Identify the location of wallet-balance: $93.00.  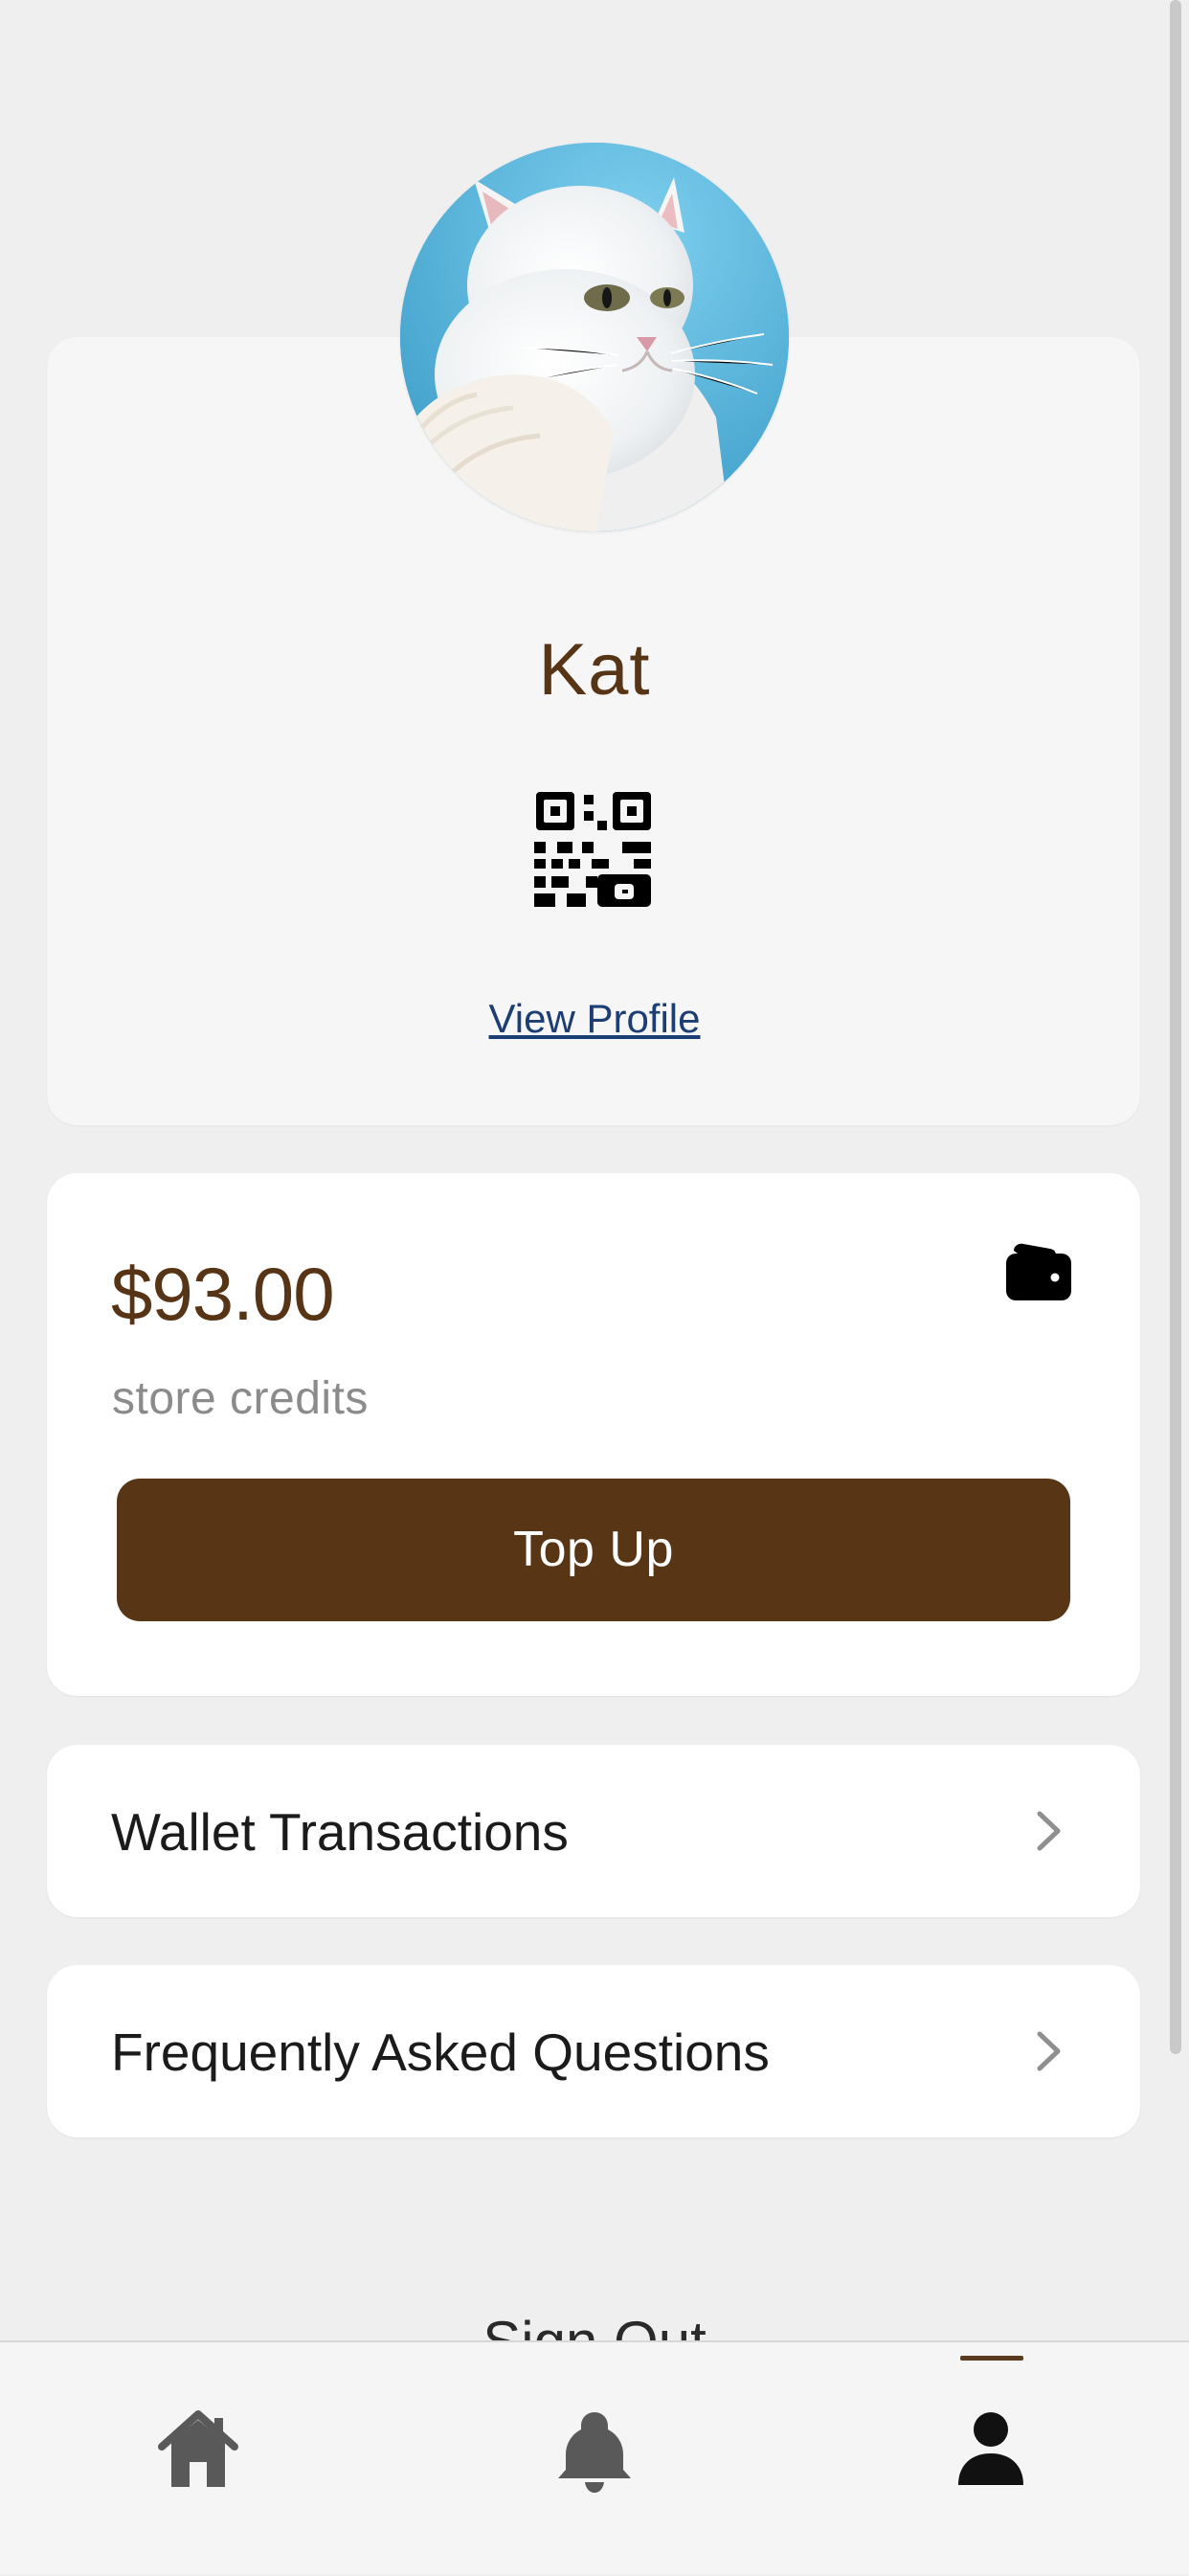
(223, 1294).